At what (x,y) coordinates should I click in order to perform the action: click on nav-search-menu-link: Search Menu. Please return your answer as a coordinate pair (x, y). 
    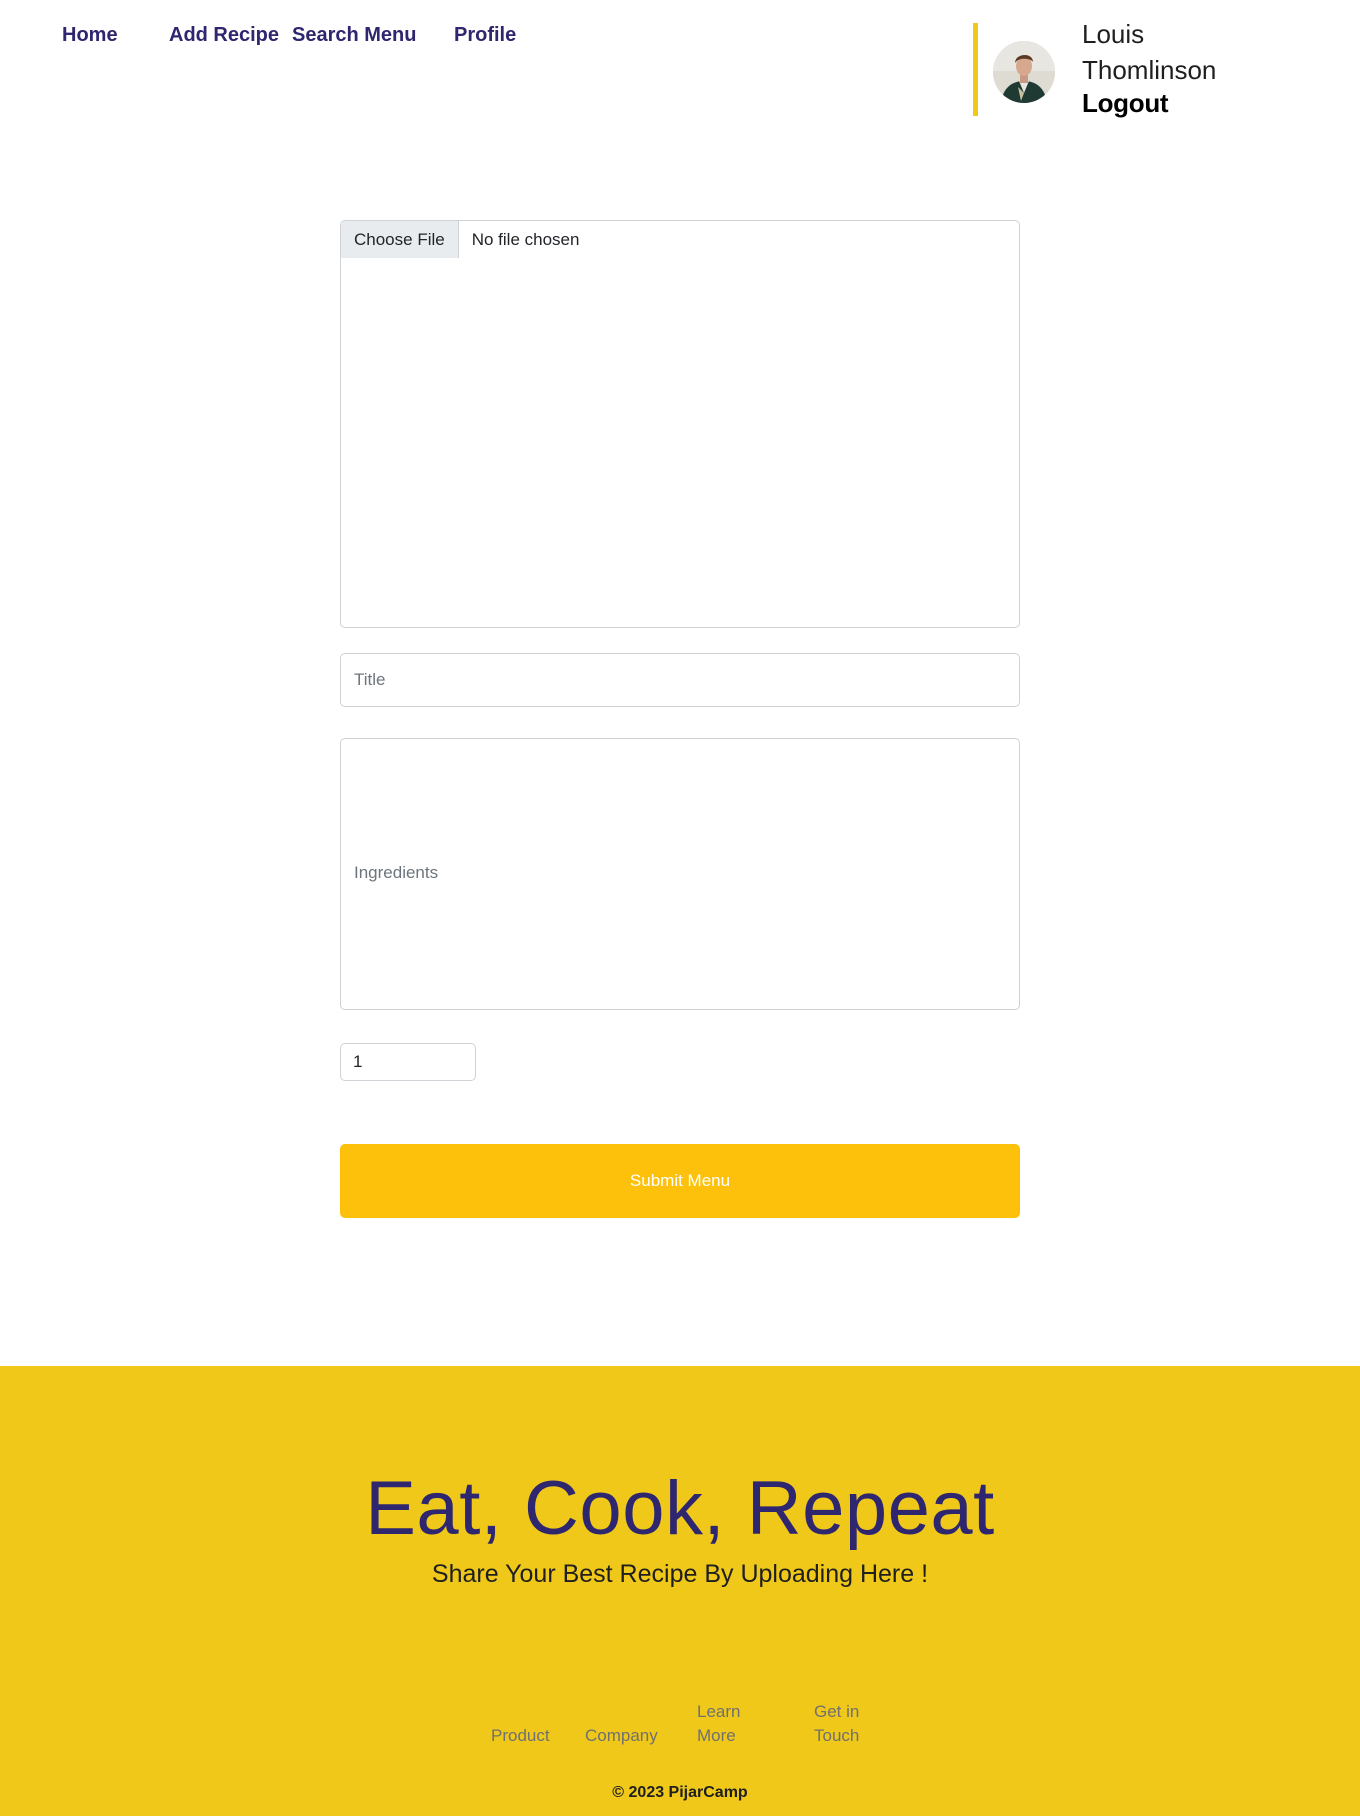
    Looking at the image, I should click on (354, 35).